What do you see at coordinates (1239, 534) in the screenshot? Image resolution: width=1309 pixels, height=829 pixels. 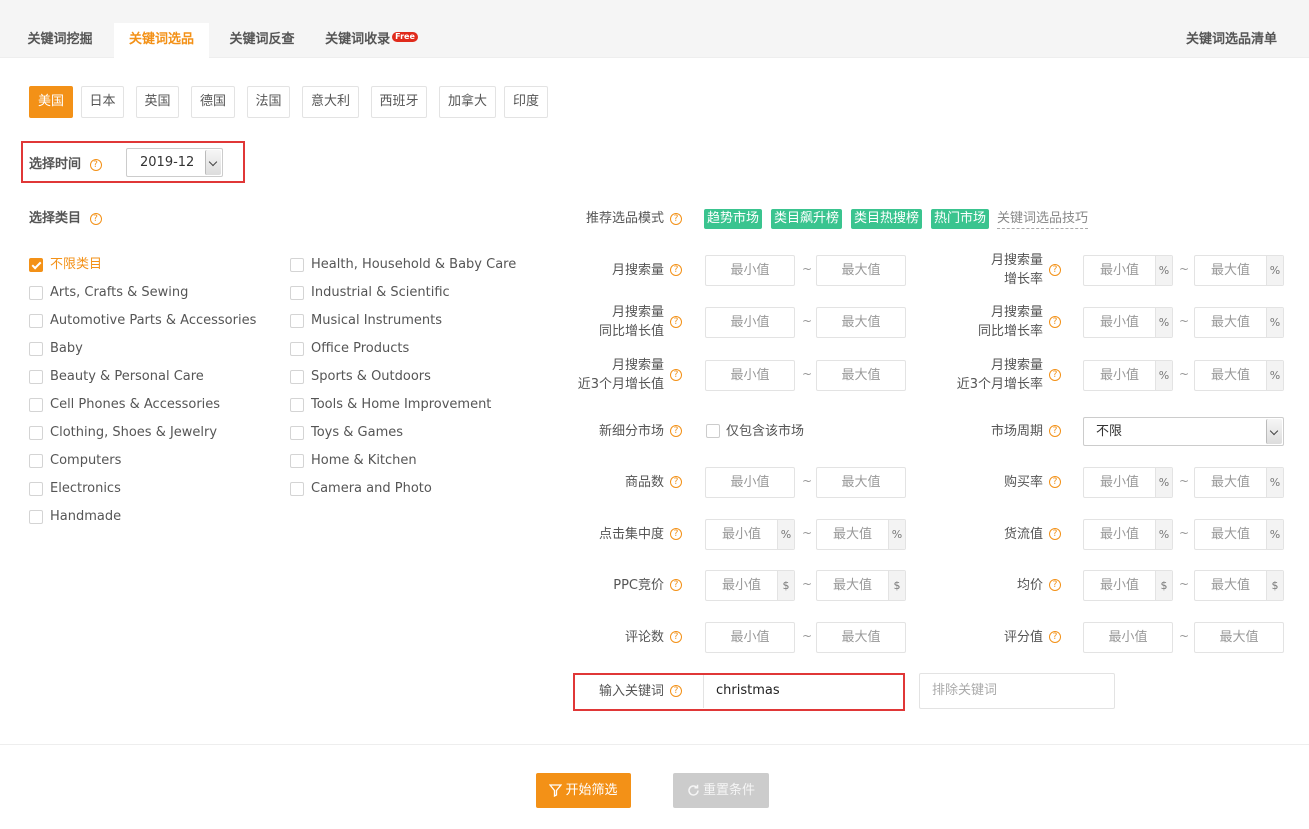 I see `gmv-max: 最大值%` at bounding box center [1239, 534].